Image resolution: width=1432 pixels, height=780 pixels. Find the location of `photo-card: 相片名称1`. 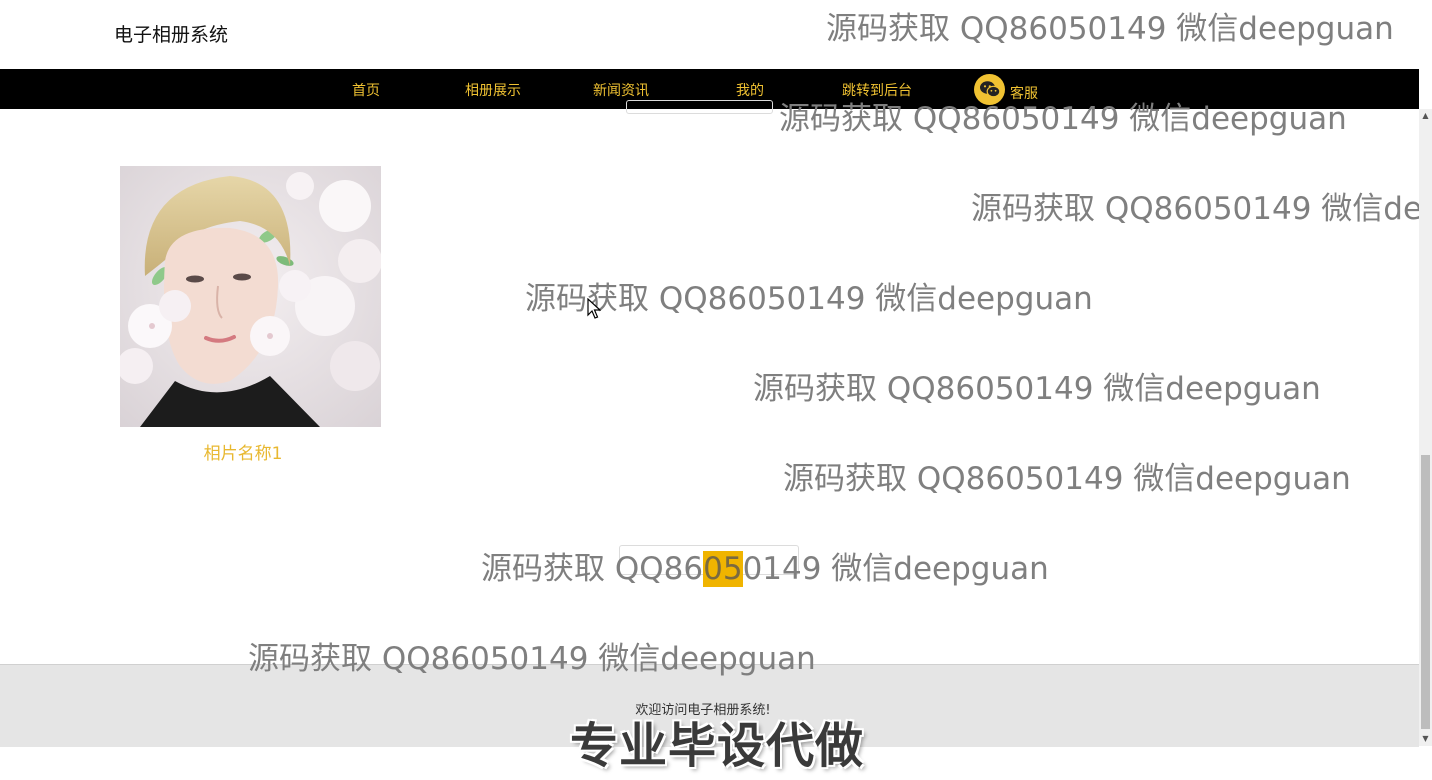

photo-card: 相片名称1 is located at coordinates (250, 315).